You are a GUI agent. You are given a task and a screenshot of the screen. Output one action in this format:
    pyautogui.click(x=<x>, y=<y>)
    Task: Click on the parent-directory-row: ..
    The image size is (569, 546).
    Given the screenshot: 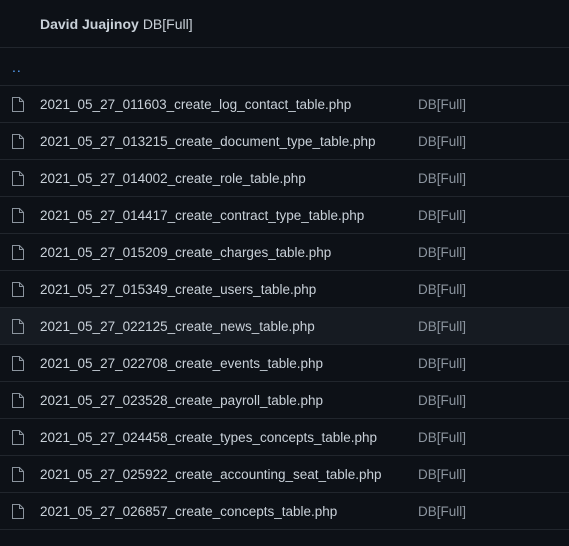 What is the action you would take?
    pyautogui.click(x=284, y=67)
    